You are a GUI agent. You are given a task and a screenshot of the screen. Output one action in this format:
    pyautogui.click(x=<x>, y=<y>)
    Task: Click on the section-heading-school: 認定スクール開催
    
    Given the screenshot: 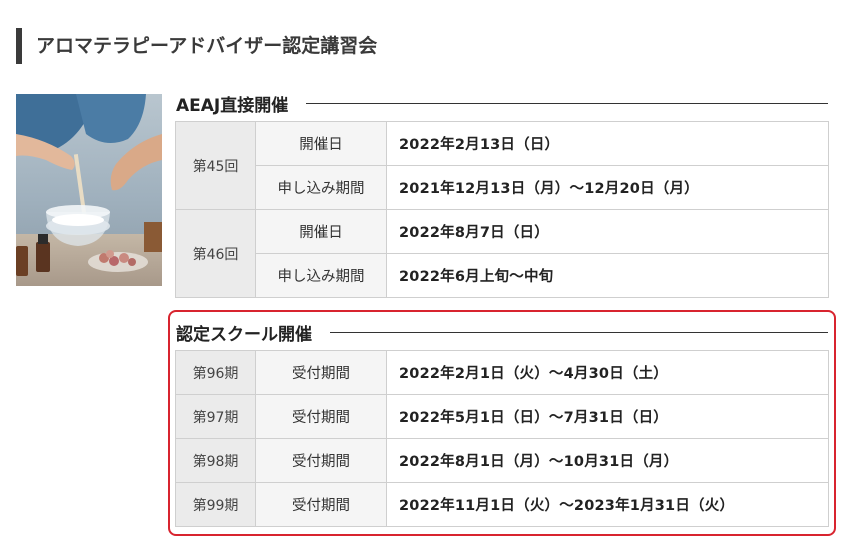 What is the action you would take?
    pyautogui.click(x=502, y=332)
    